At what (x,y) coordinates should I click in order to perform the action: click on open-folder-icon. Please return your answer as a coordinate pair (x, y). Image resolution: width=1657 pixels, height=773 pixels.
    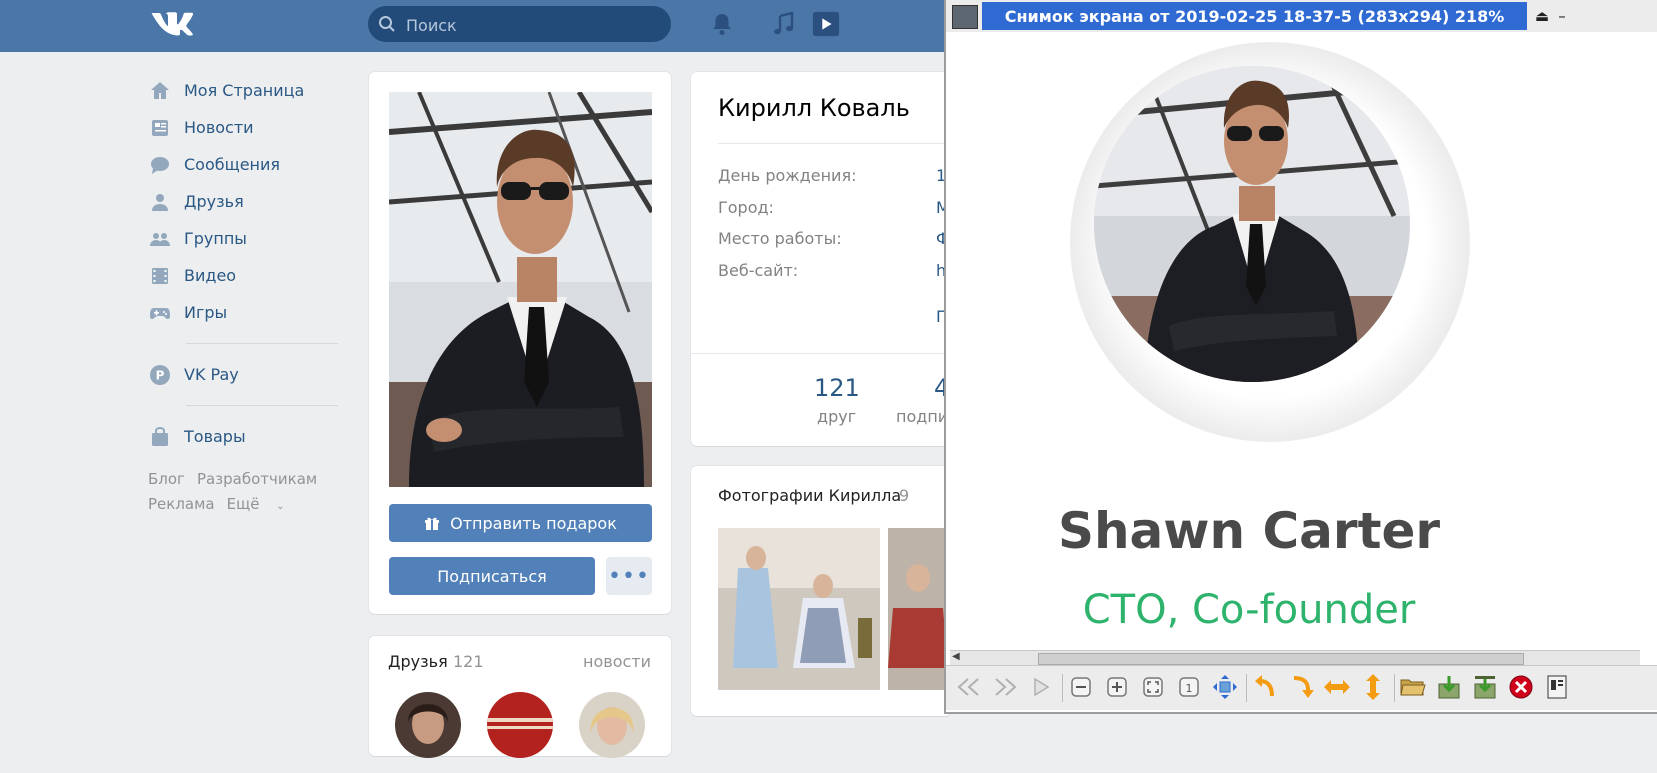
    Looking at the image, I should click on (1413, 687).